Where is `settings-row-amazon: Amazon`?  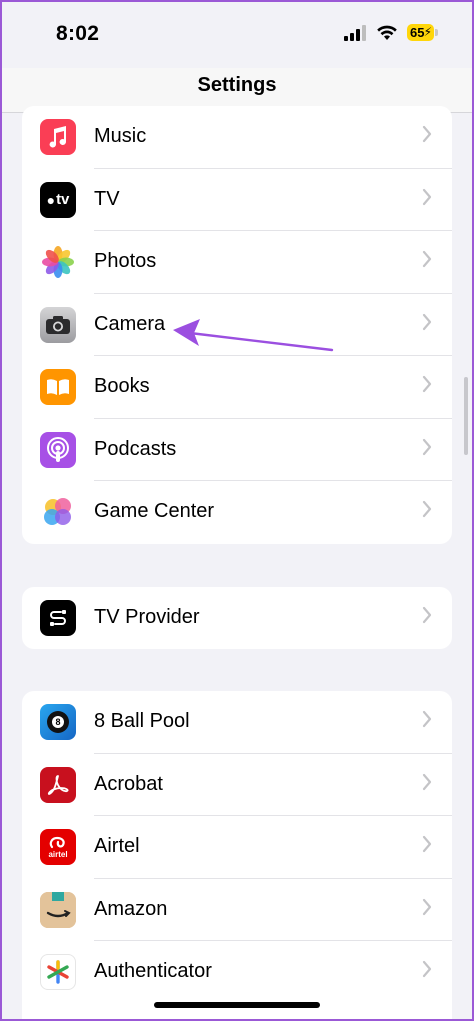 settings-row-amazon: Amazon is located at coordinates (237, 910).